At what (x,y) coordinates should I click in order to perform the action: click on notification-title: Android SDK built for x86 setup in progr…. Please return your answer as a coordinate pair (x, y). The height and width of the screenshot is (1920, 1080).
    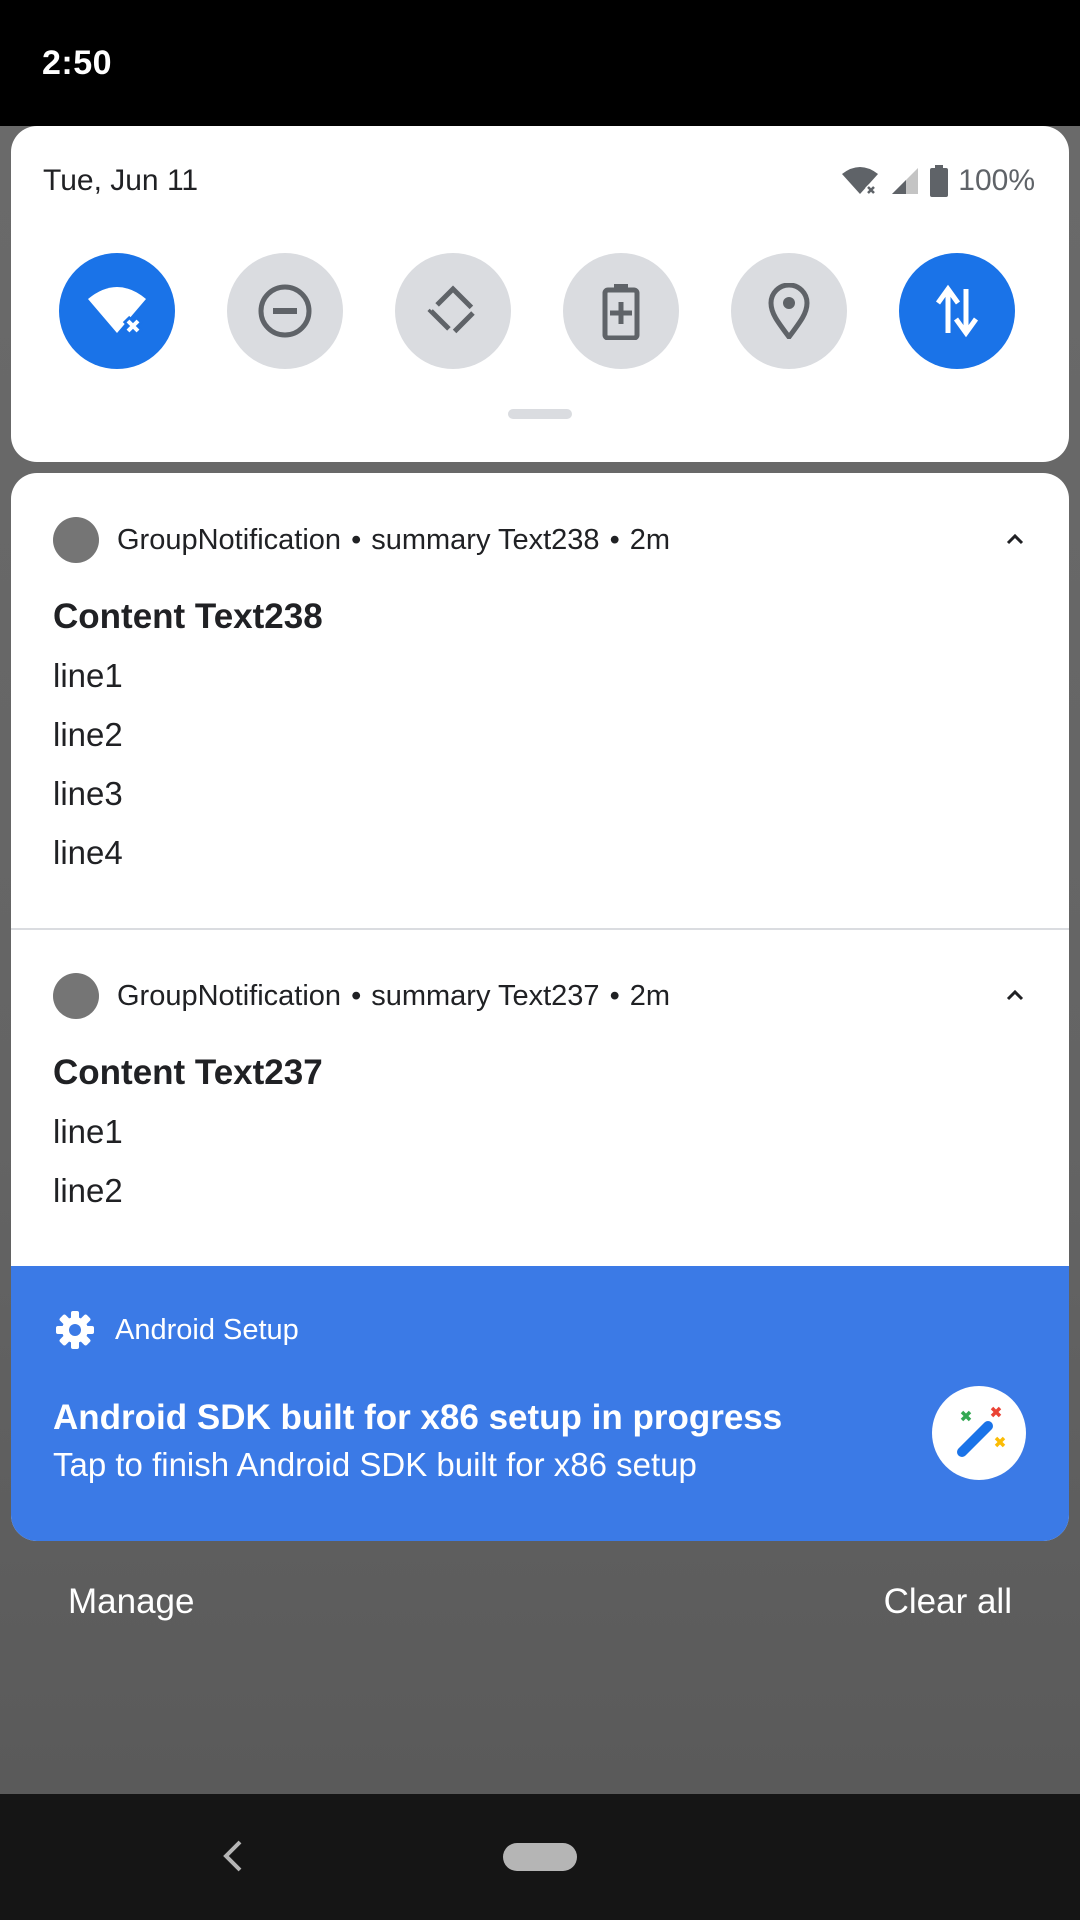
    Looking at the image, I should click on (418, 1417).